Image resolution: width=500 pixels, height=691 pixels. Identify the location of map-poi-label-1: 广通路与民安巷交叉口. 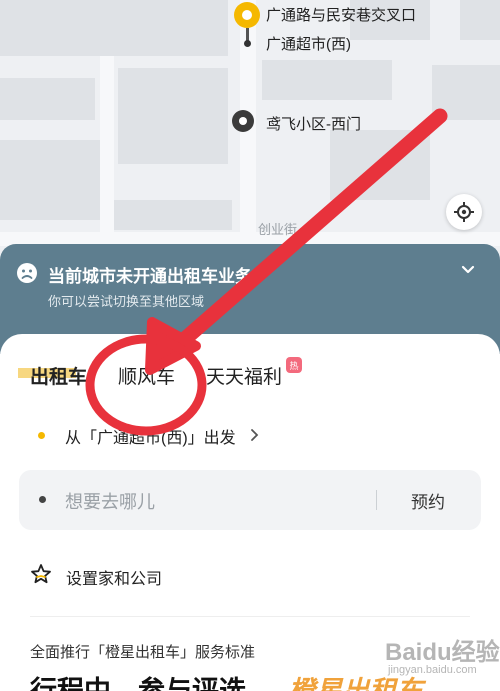
(341, 15).